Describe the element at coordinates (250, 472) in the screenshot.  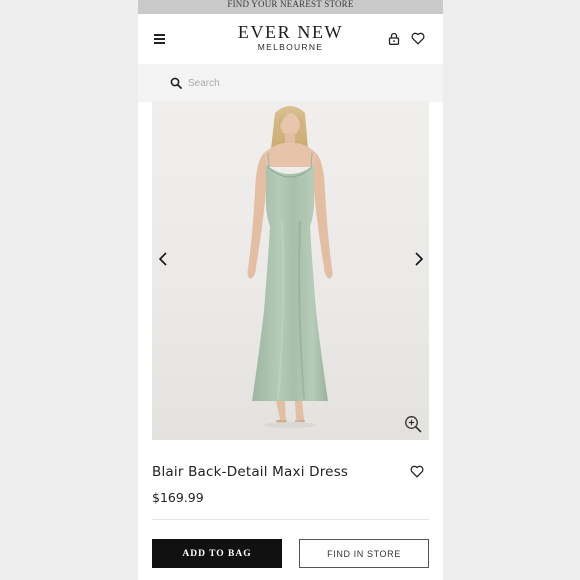
I see `product-name: Blair Back-Detail Maxi Dress` at that location.